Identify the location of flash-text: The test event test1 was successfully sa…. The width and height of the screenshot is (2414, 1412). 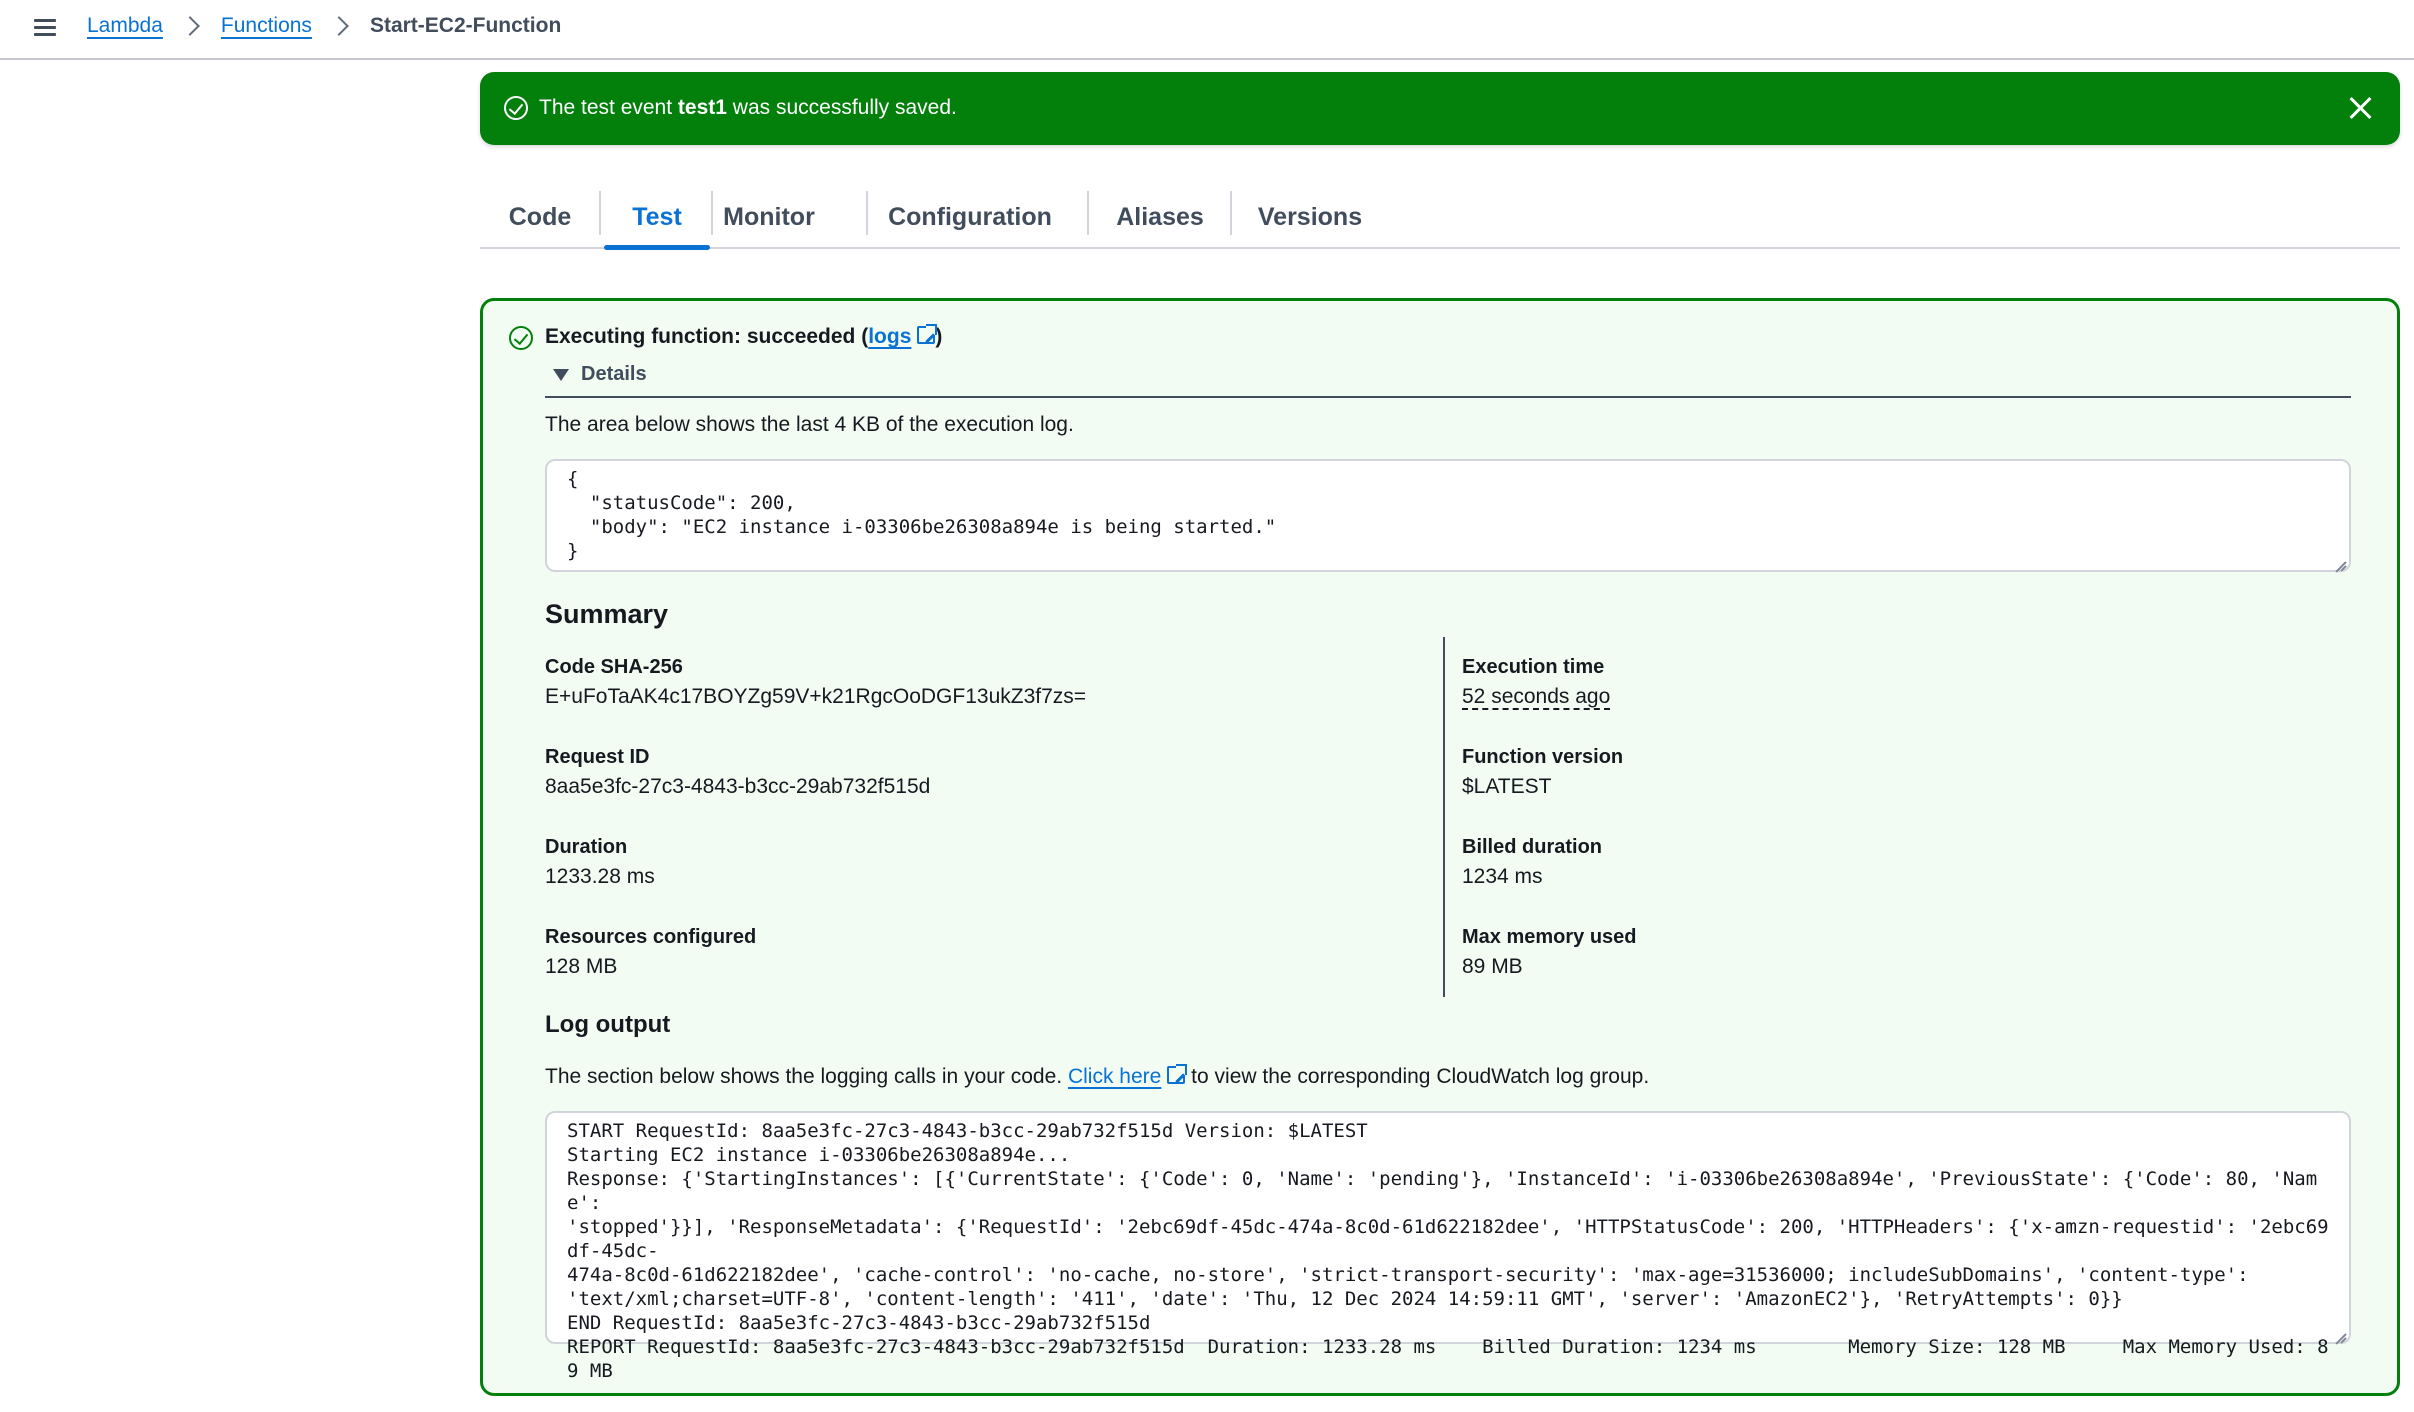
(748, 108).